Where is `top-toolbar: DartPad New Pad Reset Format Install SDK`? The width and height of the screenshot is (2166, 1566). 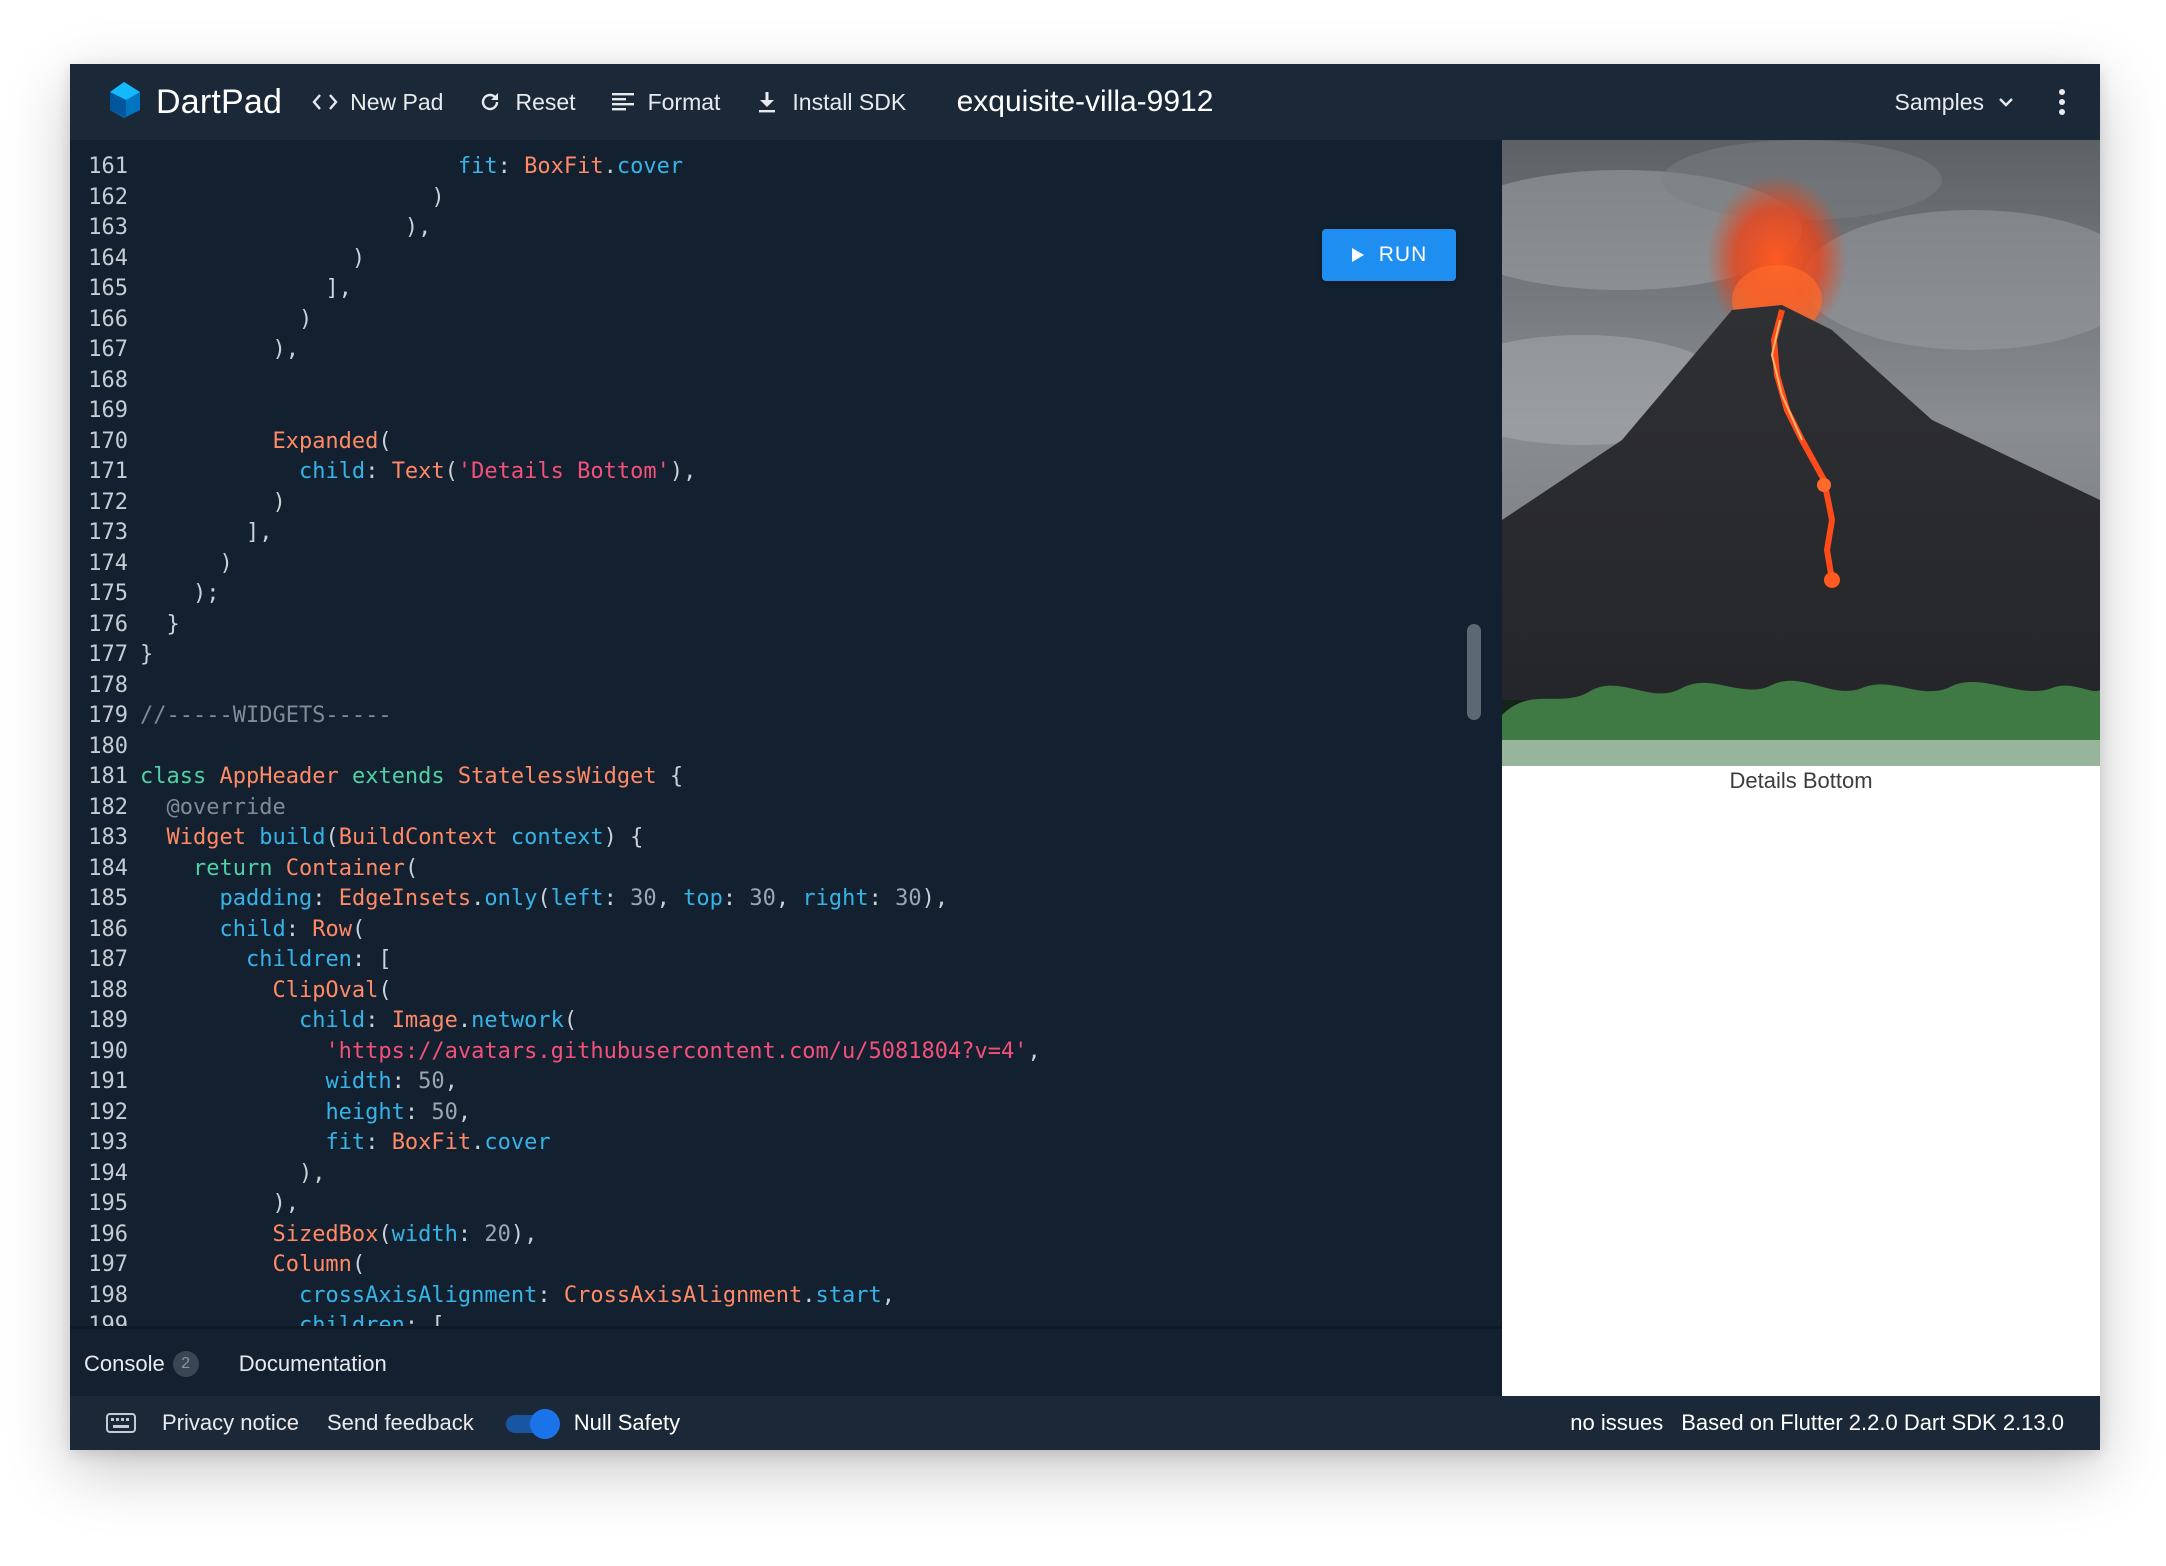
top-toolbar: DartPad New Pad Reset Format Install SDK is located at coordinates (1085, 102).